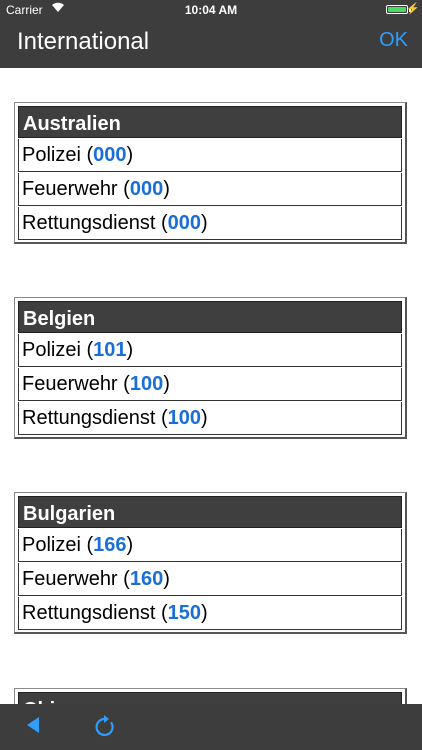 The height and width of the screenshot is (750, 422). I want to click on bottom-toolbar, so click(211, 727).